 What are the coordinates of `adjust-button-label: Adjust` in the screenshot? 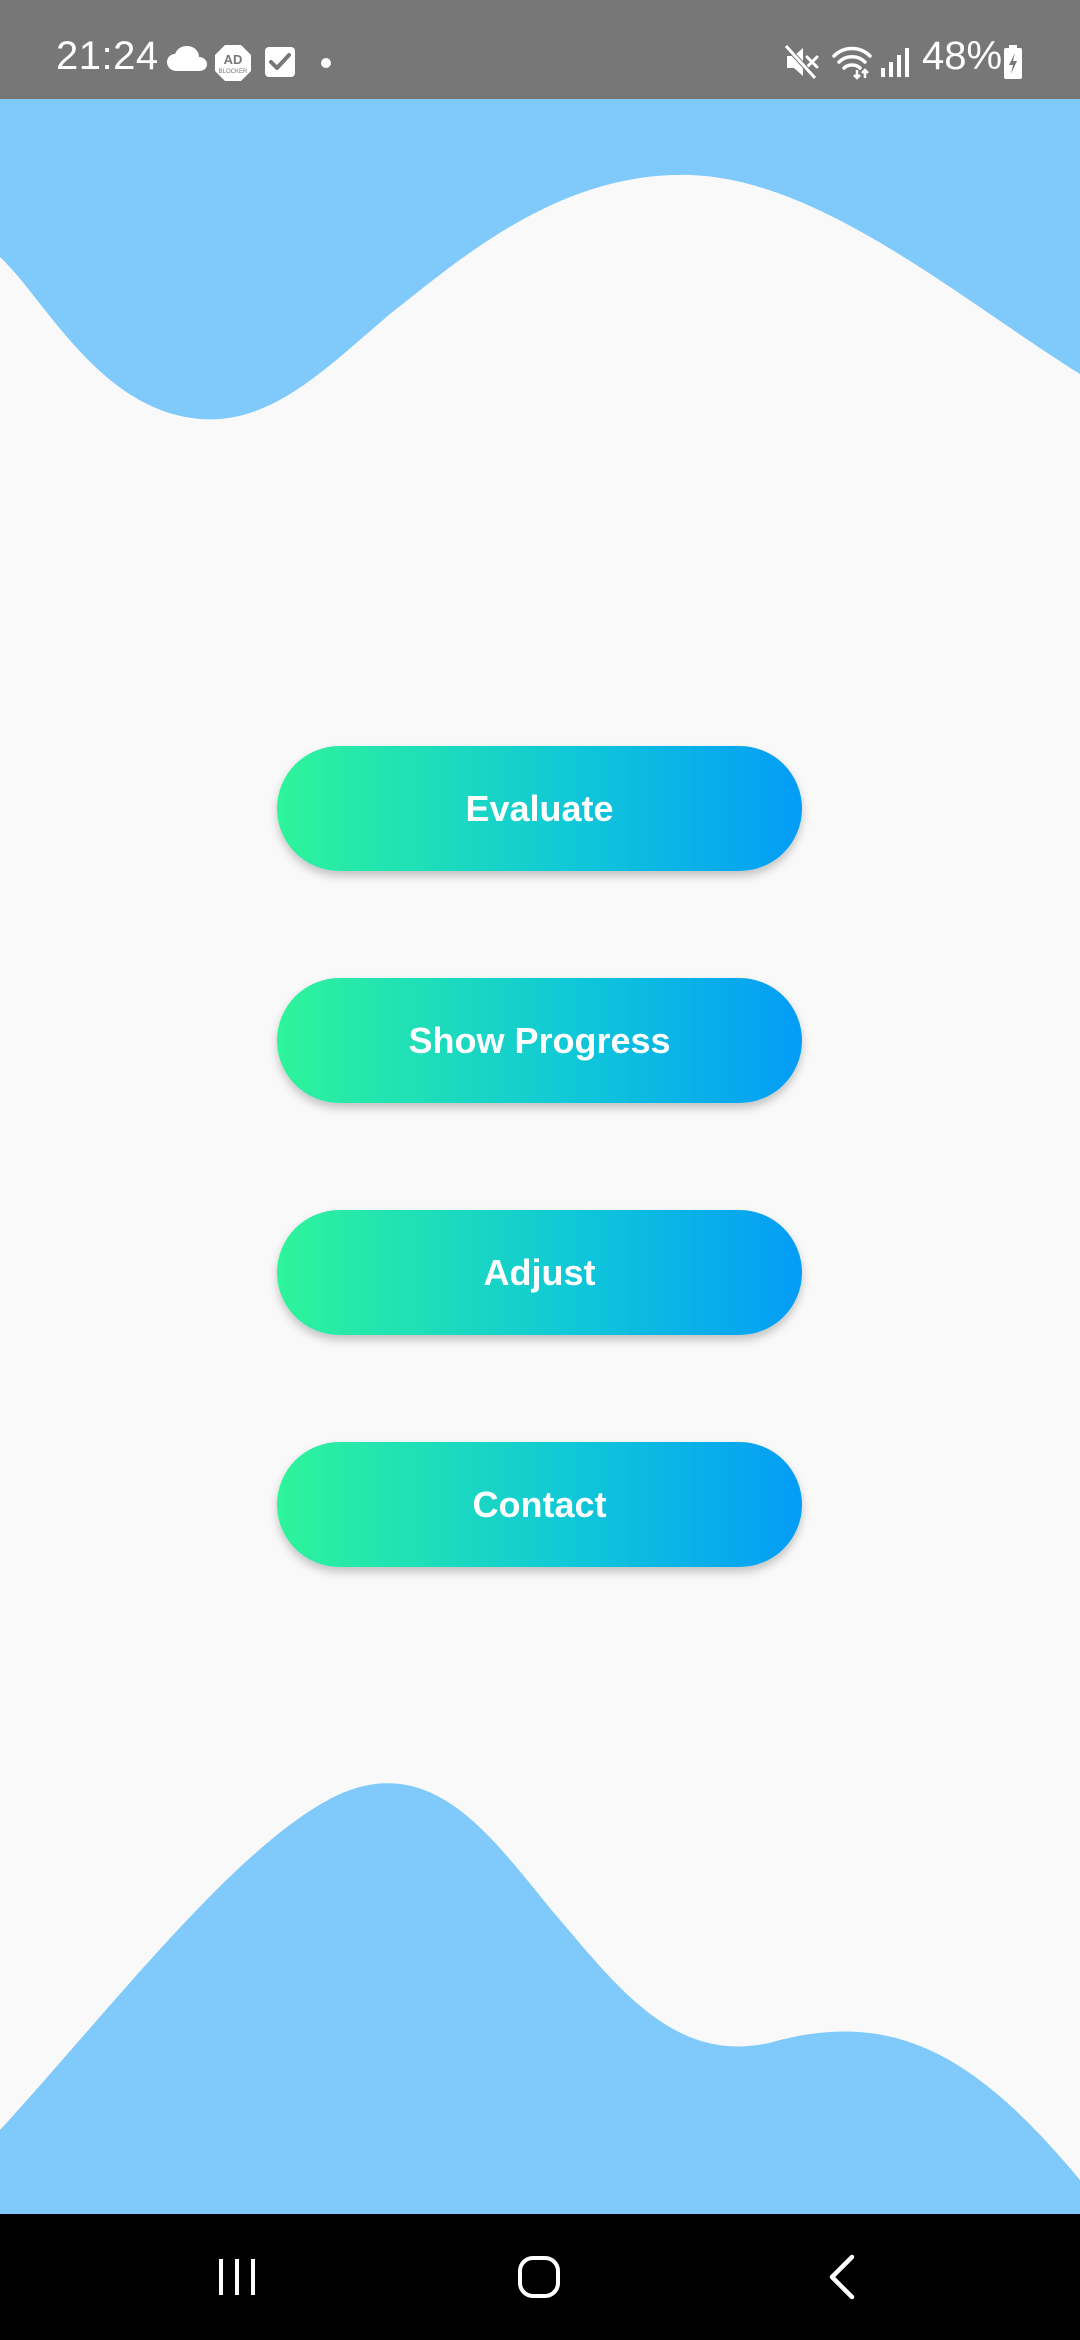 It's located at (539, 1272).